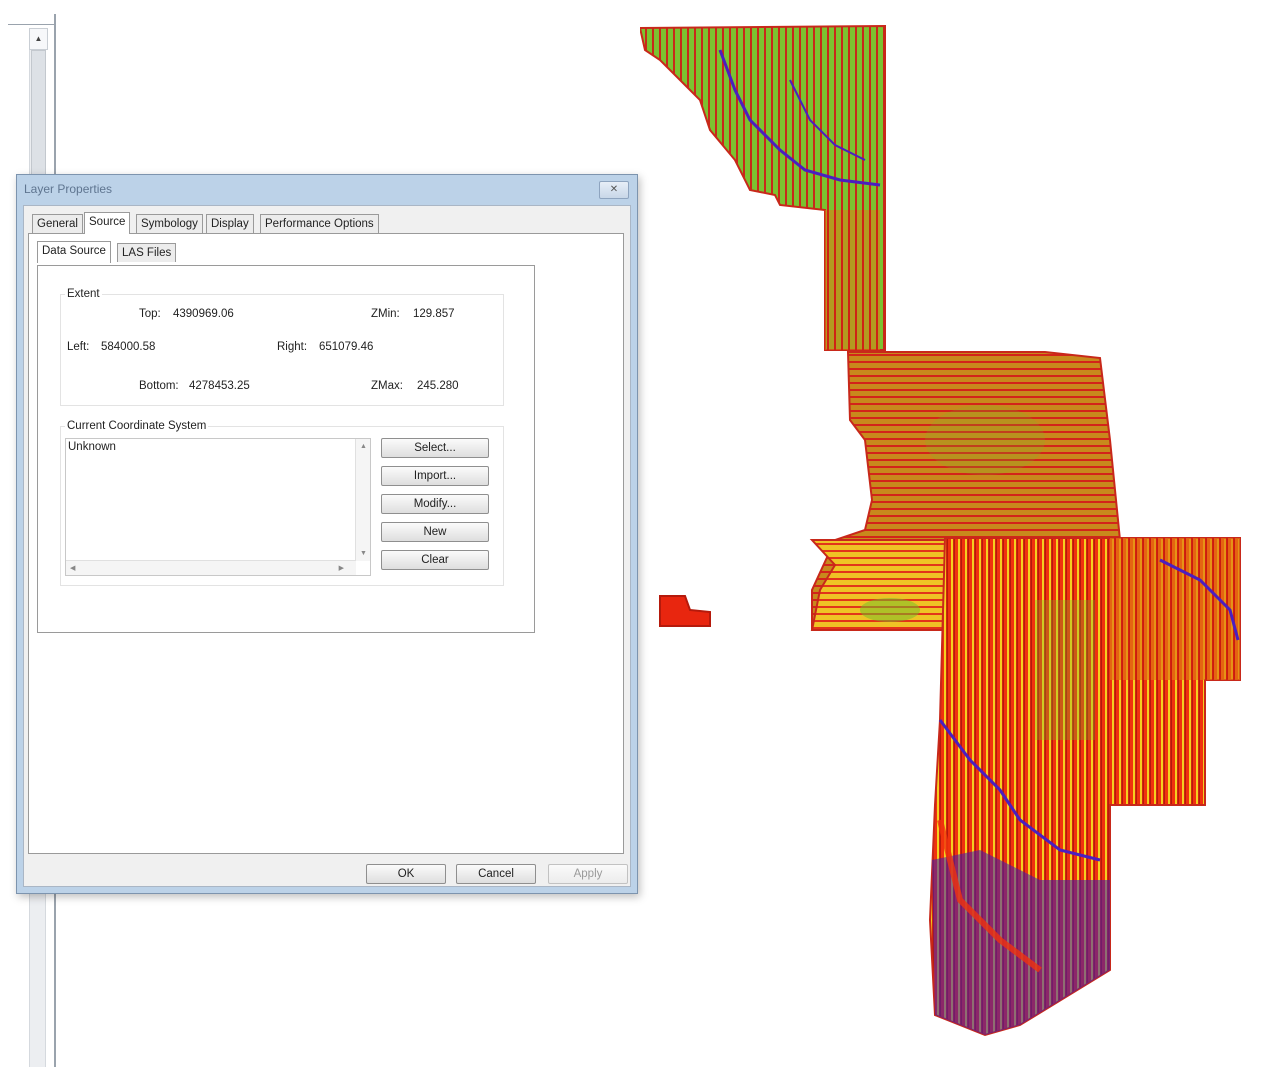 The image size is (1261, 1067). I want to click on right-value: 651079.46, so click(346, 347).